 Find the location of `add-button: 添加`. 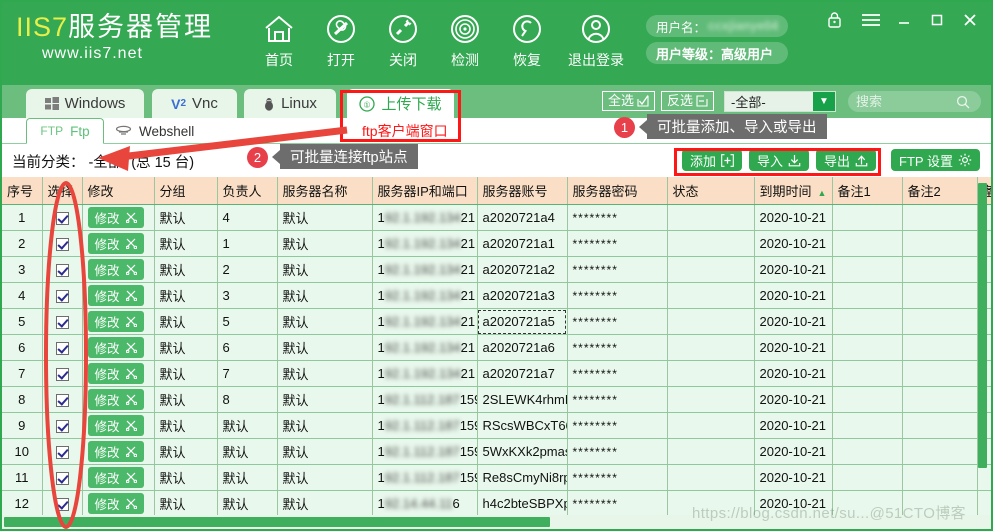

add-button: 添加 is located at coordinates (712, 160).